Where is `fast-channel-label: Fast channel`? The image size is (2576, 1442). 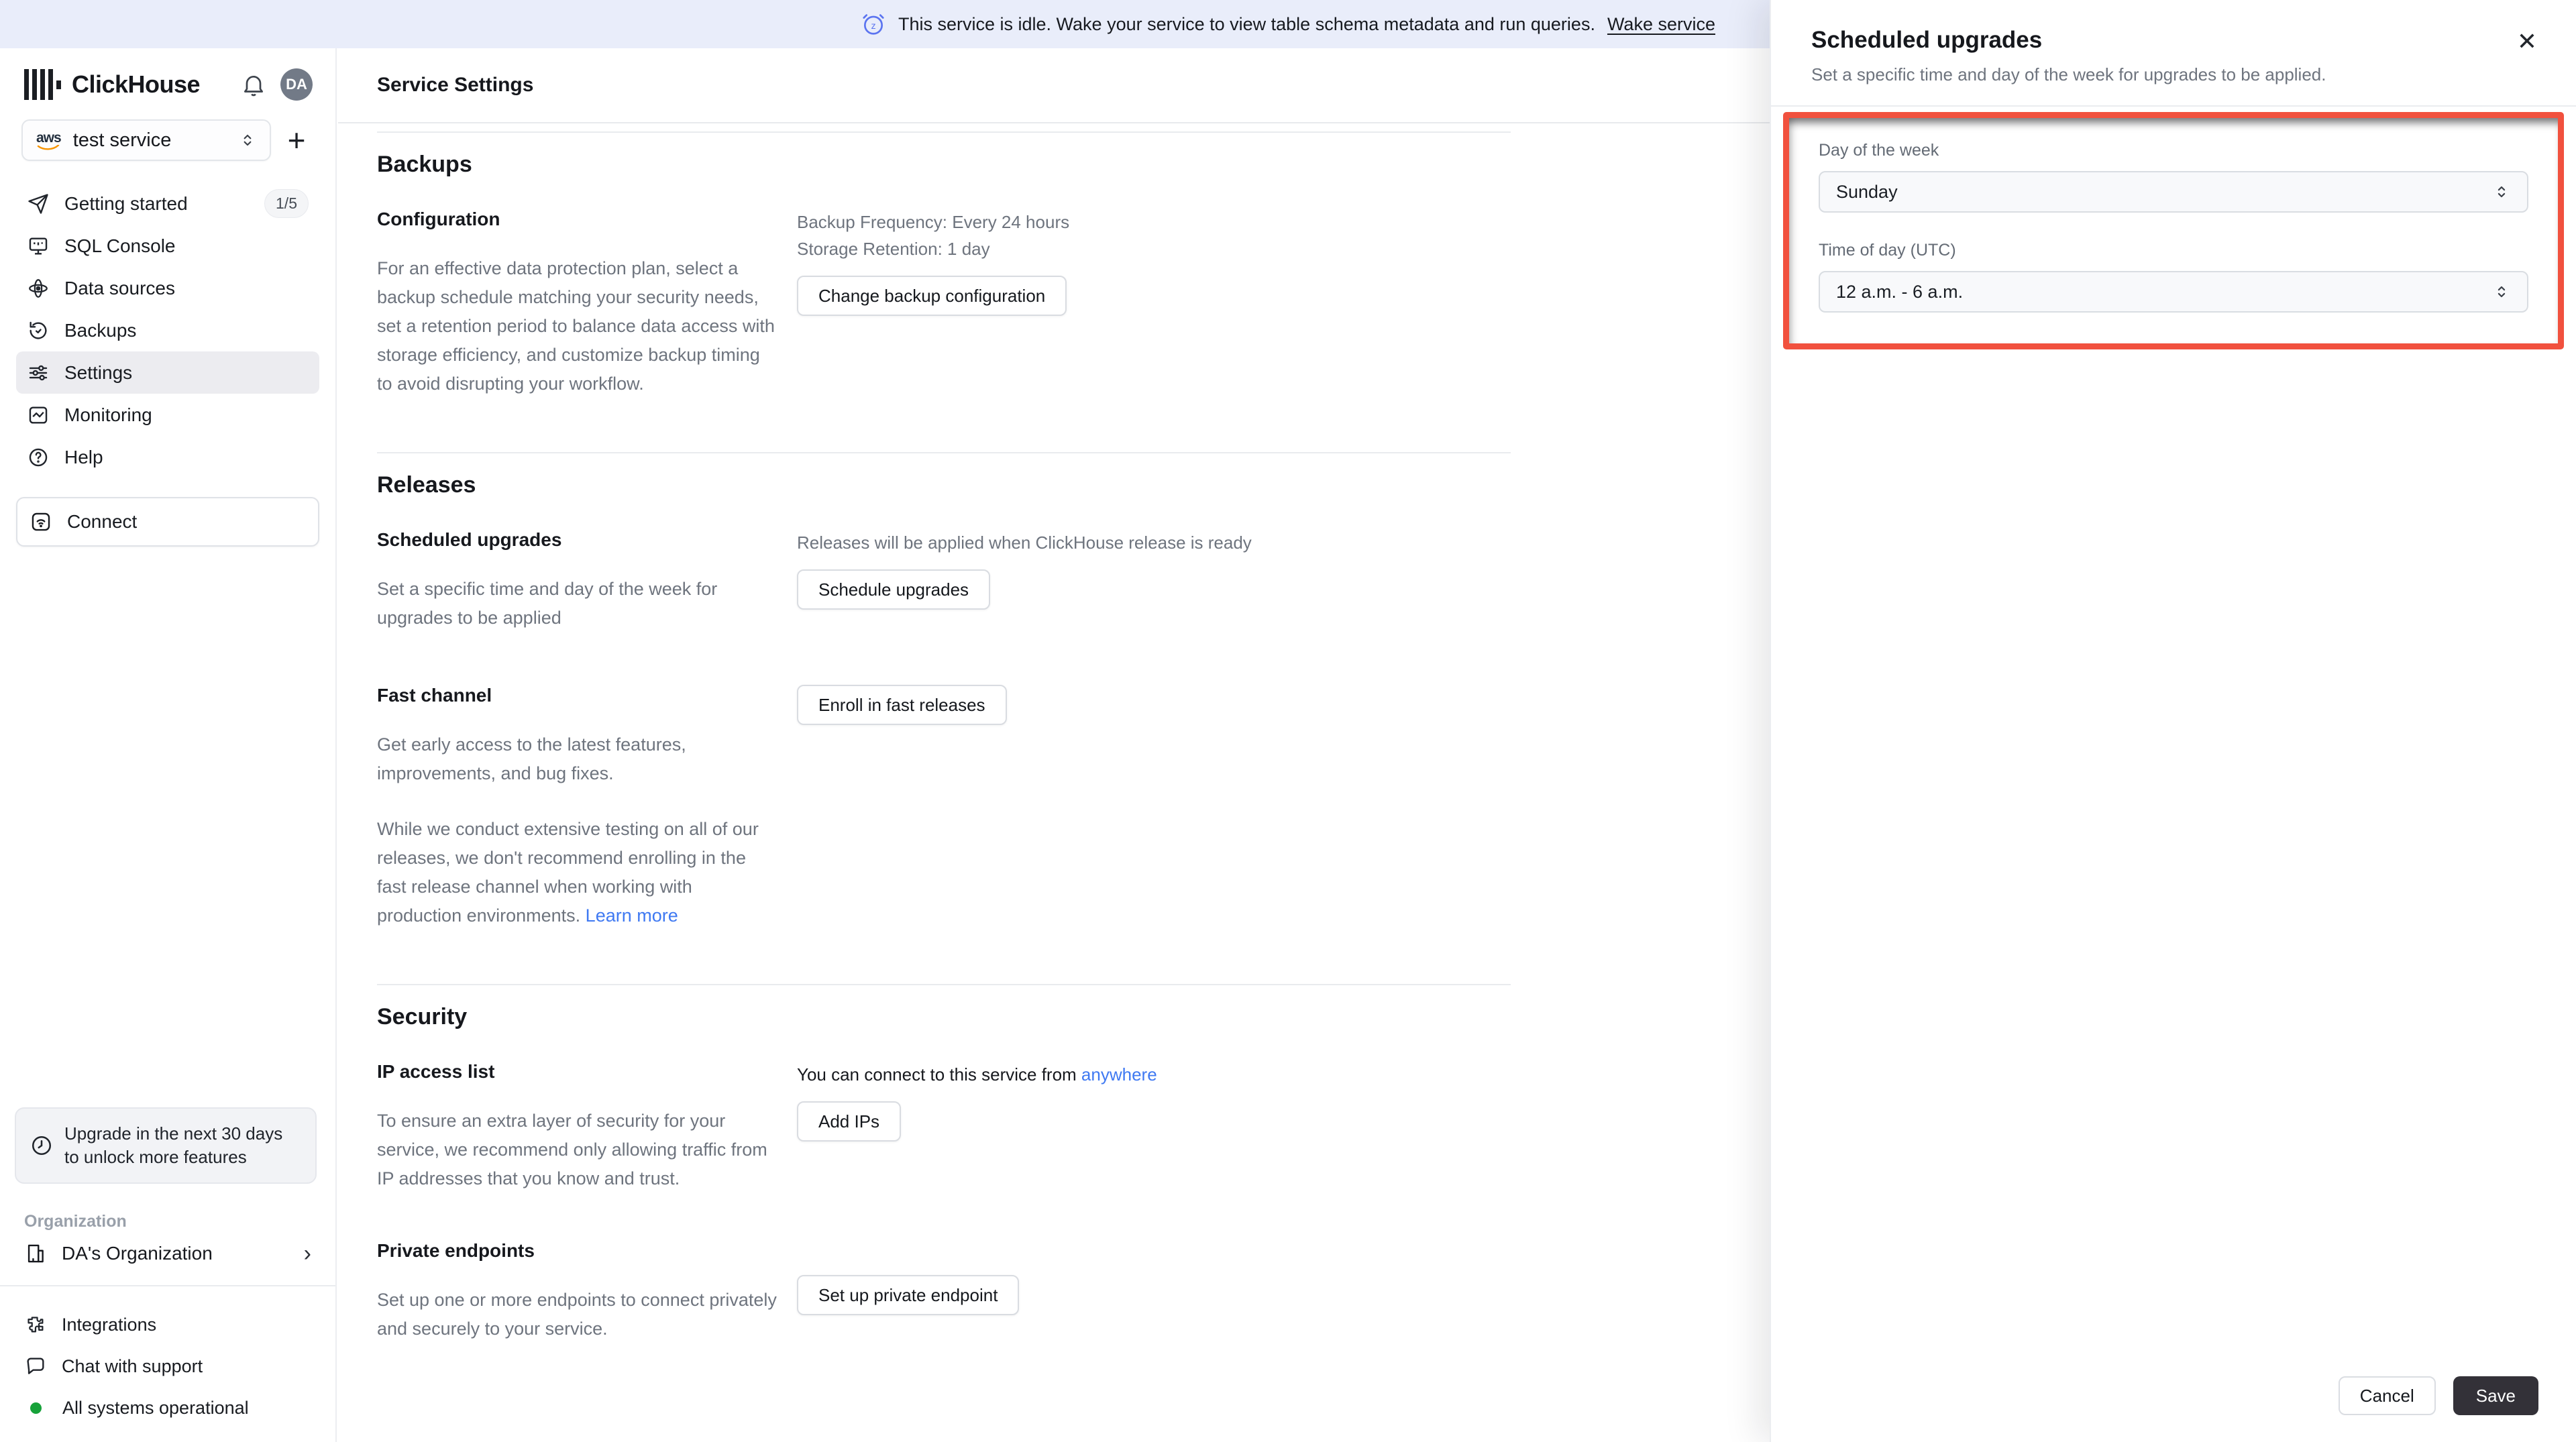
fast-channel-label: Fast channel is located at coordinates (434, 695).